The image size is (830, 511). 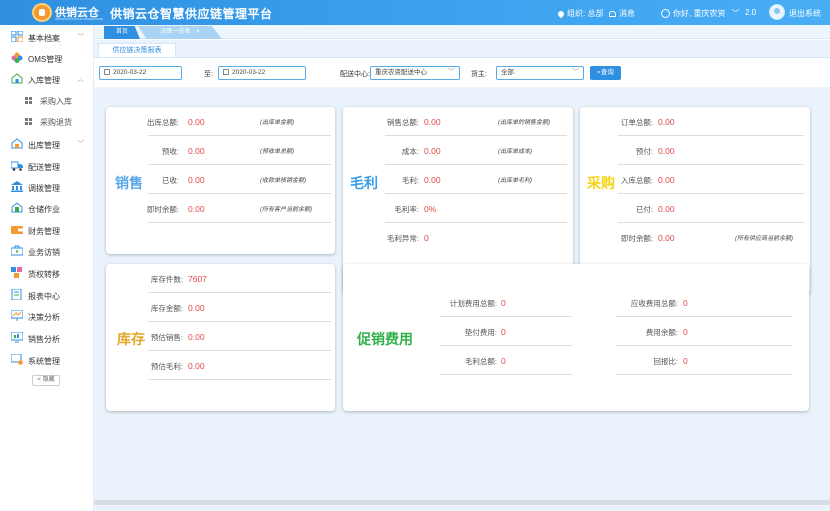 What do you see at coordinates (67, 12) in the screenshot?
I see `app-logo: 供销云仓 GONGXIAO CLOUD WAREHOUSE` at bounding box center [67, 12].